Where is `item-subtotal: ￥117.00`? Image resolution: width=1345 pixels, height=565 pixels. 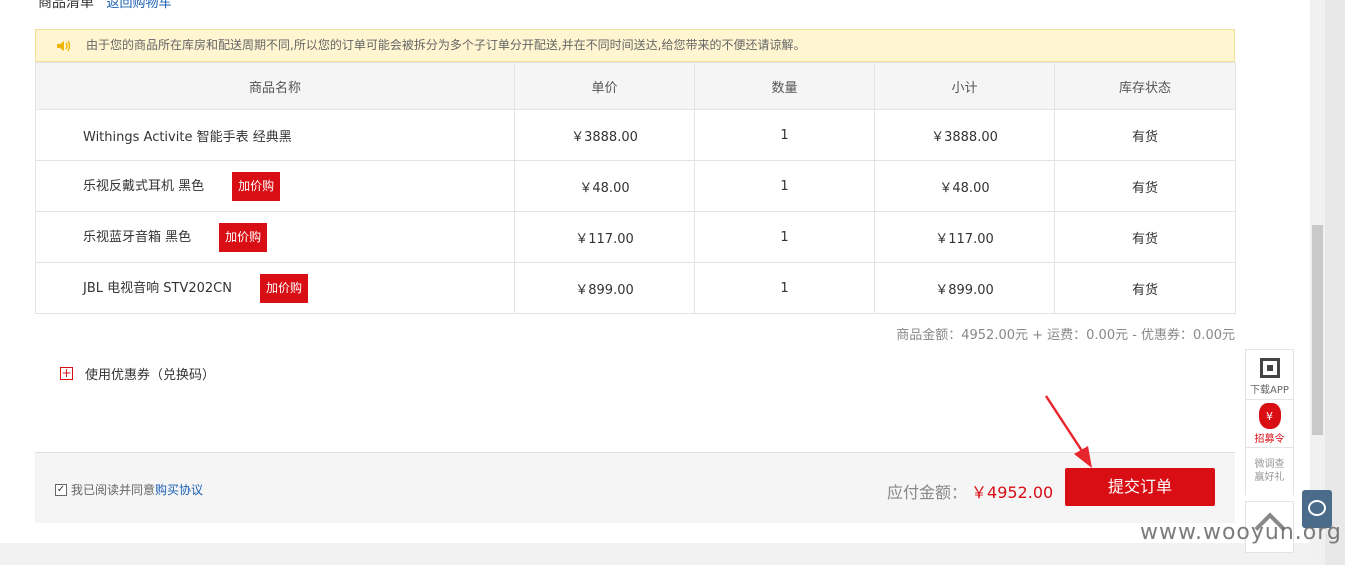 item-subtotal: ￥117.00 is located at coordinates (964, 237).